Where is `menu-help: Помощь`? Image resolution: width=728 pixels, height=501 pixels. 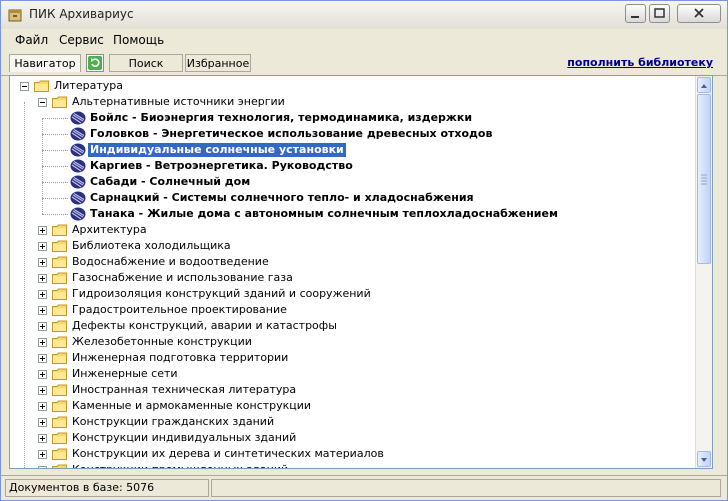
menu-help: Помощь is located at coordinates (138, 40).